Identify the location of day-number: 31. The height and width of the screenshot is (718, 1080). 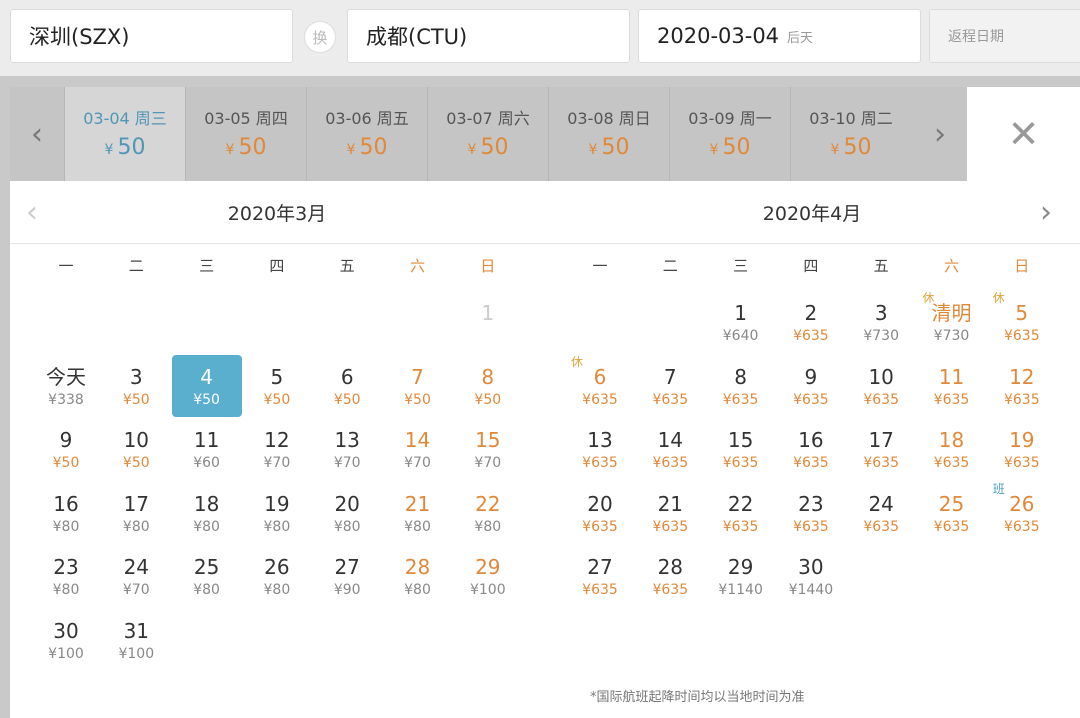
(136, 630).